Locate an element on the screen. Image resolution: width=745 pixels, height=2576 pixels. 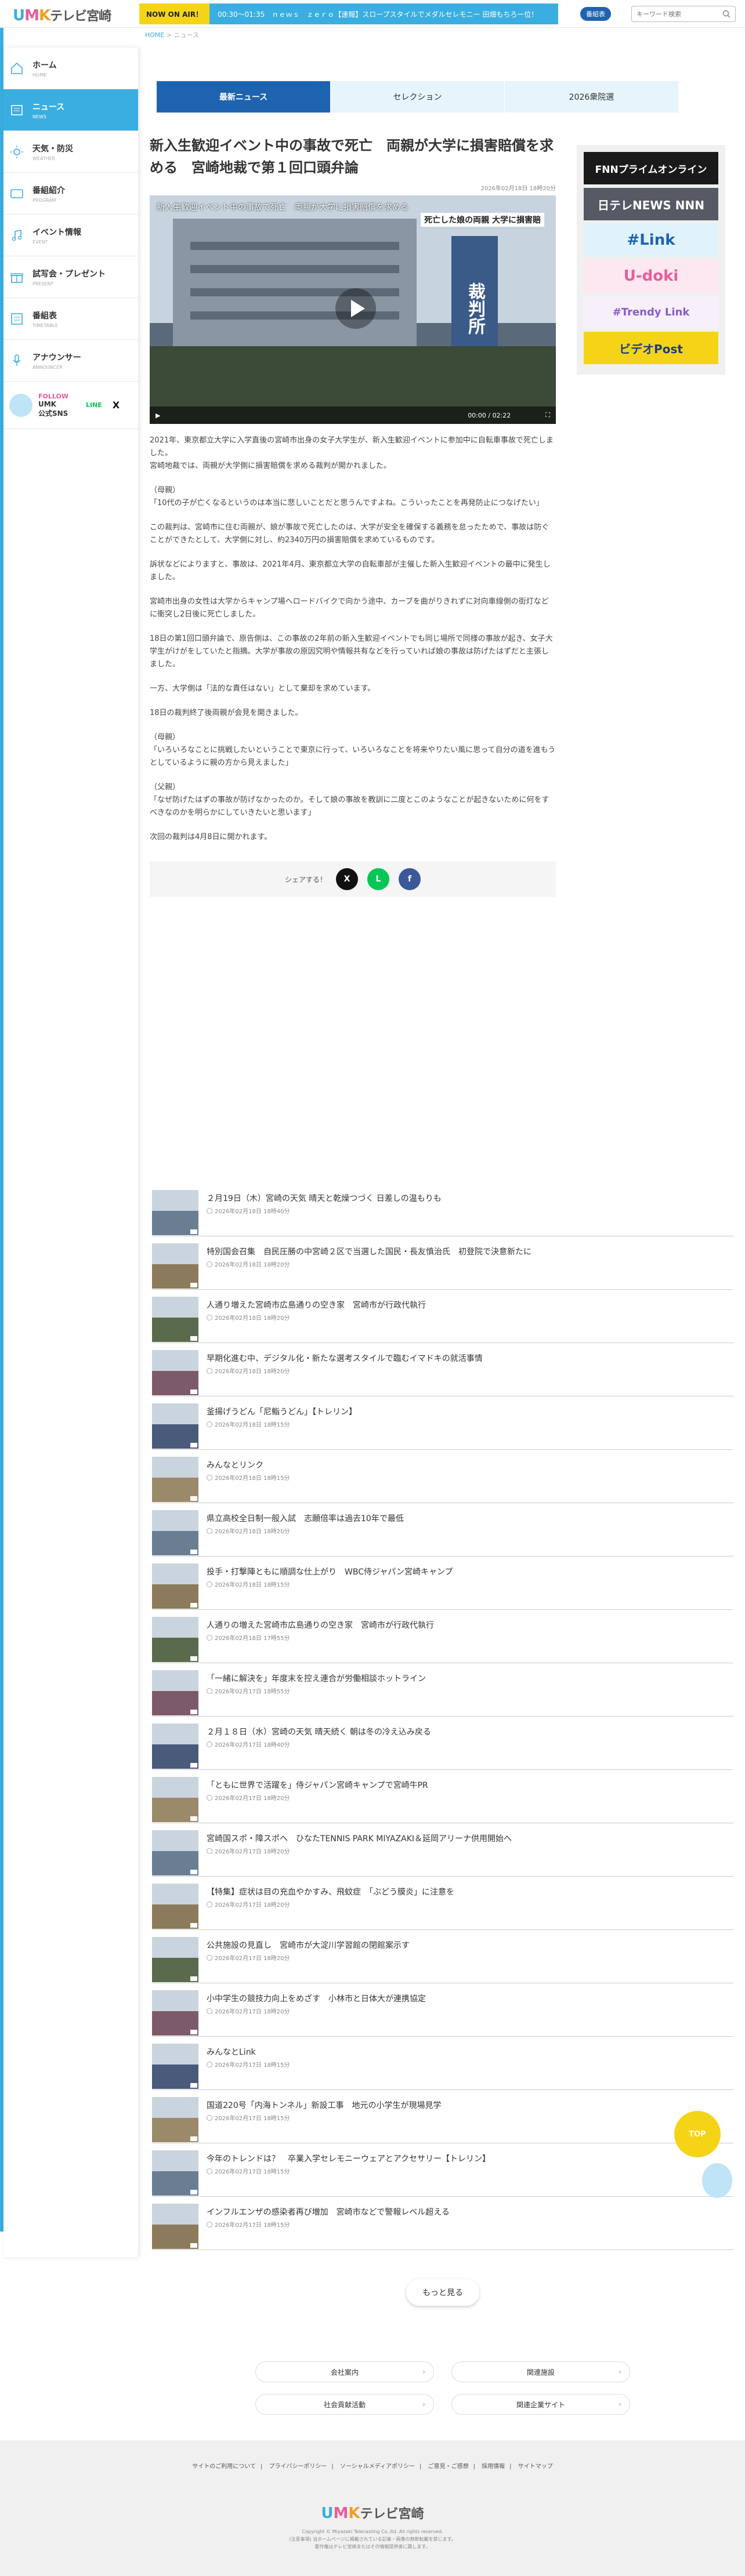
back-to-top-button: TOP is located at coordinates (697, 2134).